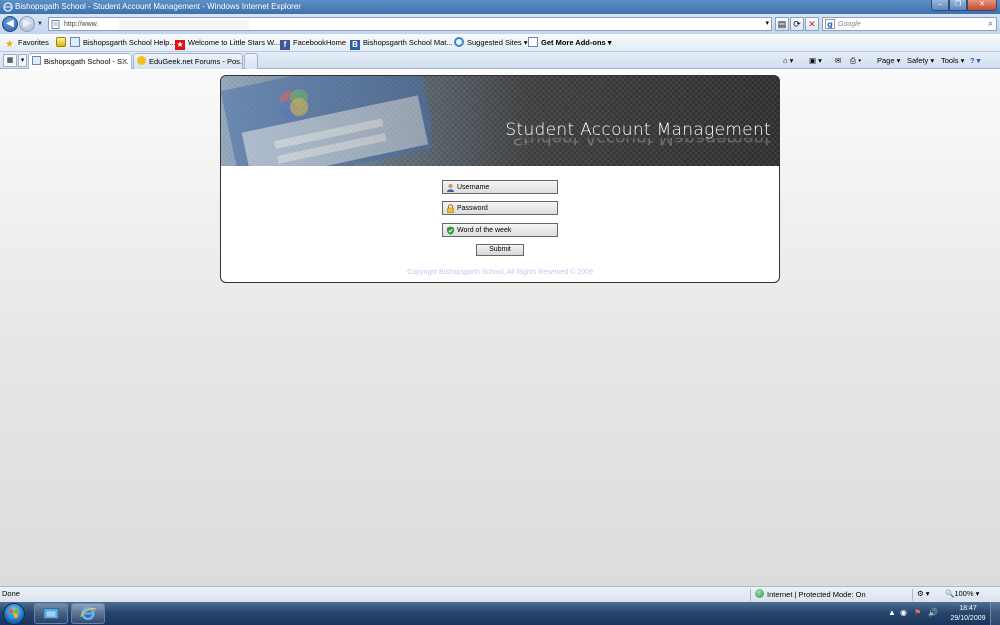 This screenshot has height=625, width=1000. What do you see at coordinates (27, 24) in the screenshot?
I see `forward-button: ▶` at bounding box center [27, 24].